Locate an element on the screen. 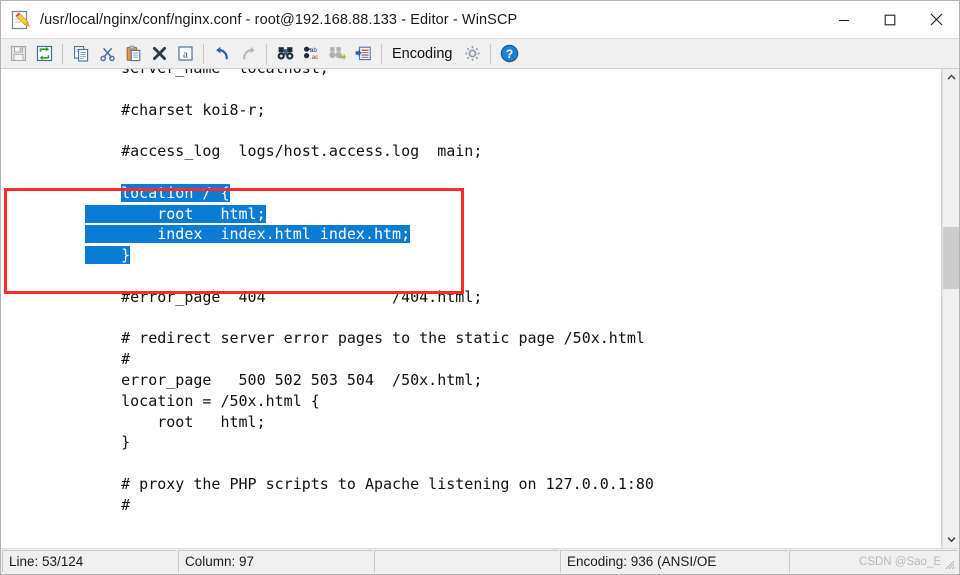 This screenshot has height=575, width=960. code-line: index index.html index.htm; is located at coordinates (471, 234).